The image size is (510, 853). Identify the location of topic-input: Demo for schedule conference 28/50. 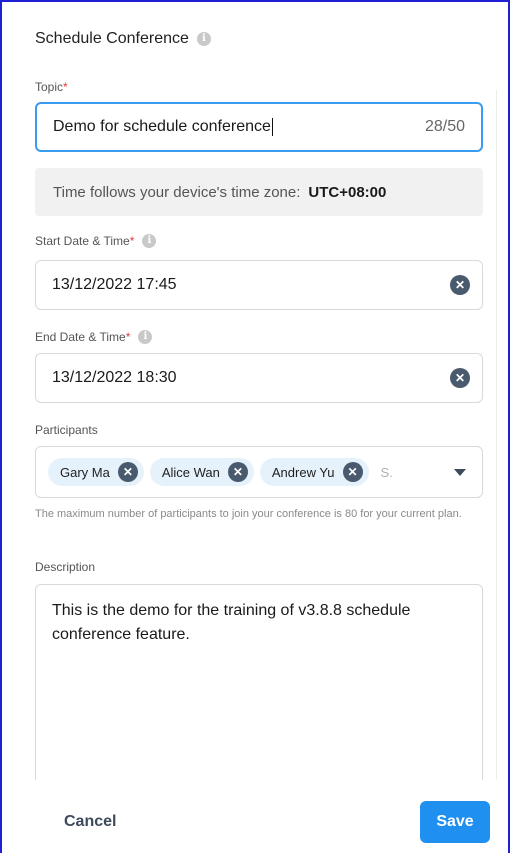
(259, 127).